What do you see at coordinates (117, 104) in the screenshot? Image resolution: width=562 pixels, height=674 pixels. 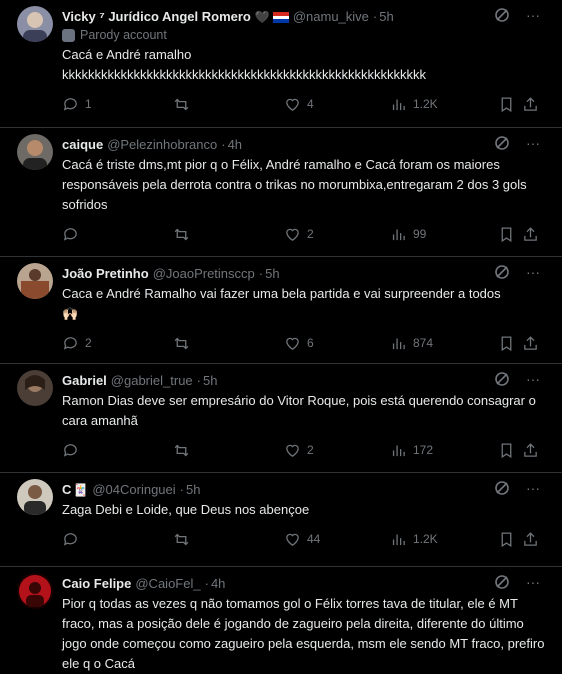 I see `reply-button: 1` at bounding box center [117, 104].